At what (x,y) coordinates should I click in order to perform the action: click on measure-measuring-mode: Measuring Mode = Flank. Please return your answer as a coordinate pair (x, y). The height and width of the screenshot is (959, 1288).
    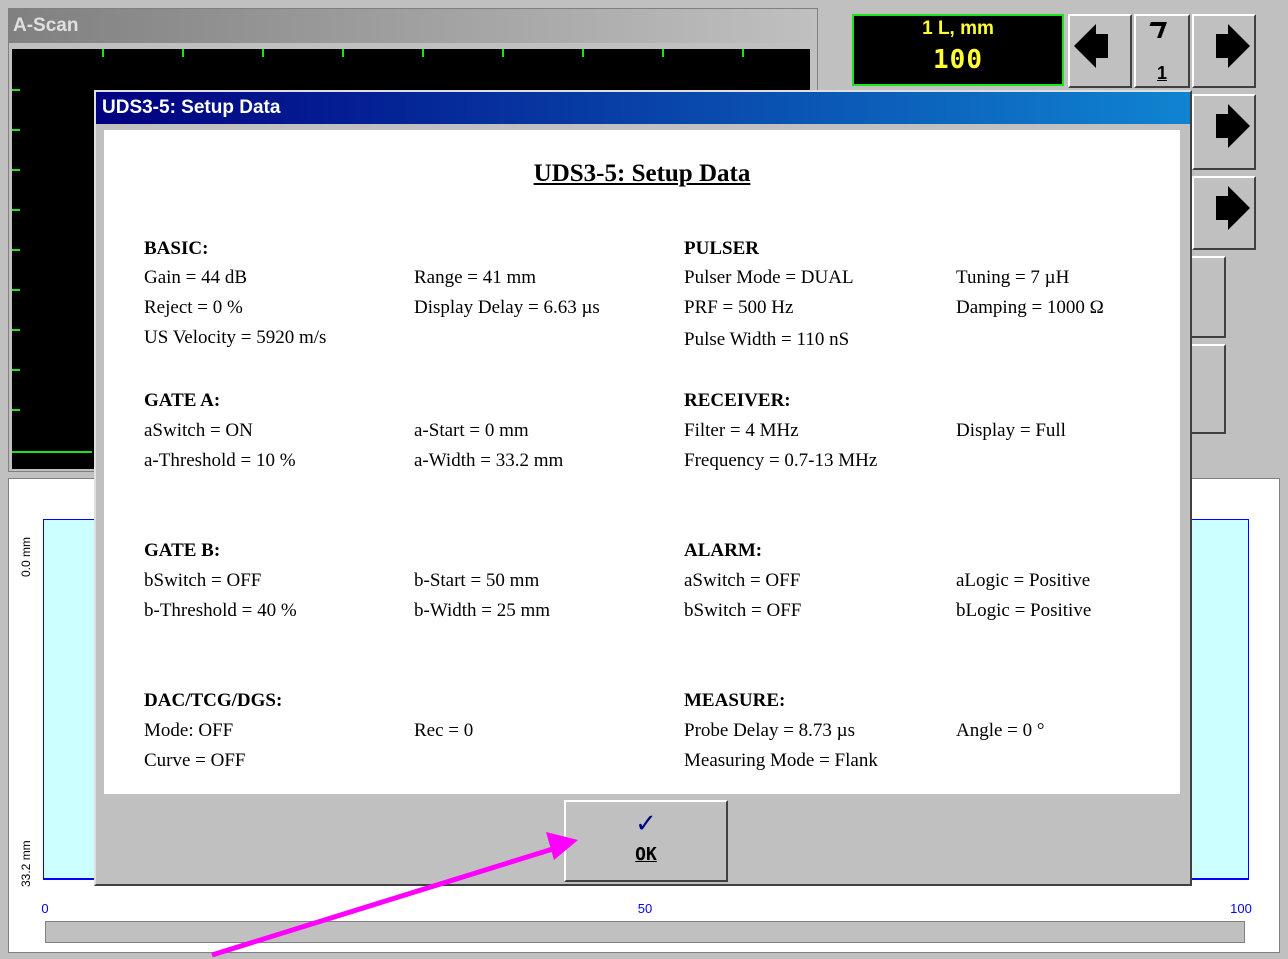
    Looking at the image, I should click on (781, 760).